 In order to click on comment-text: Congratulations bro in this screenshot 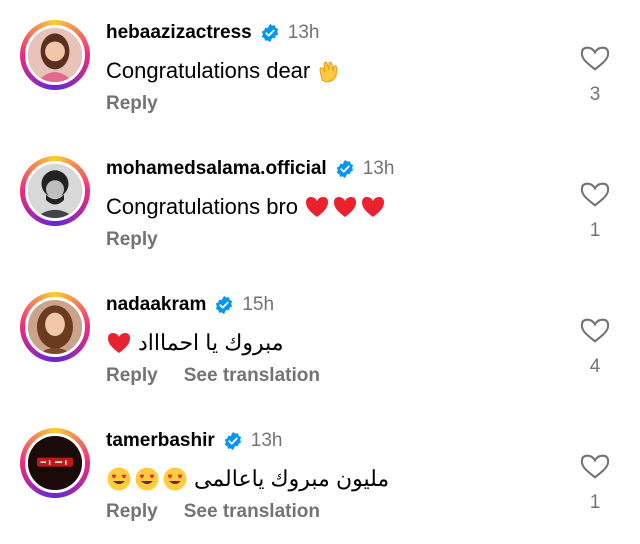, I will do `click(246, 207)`.